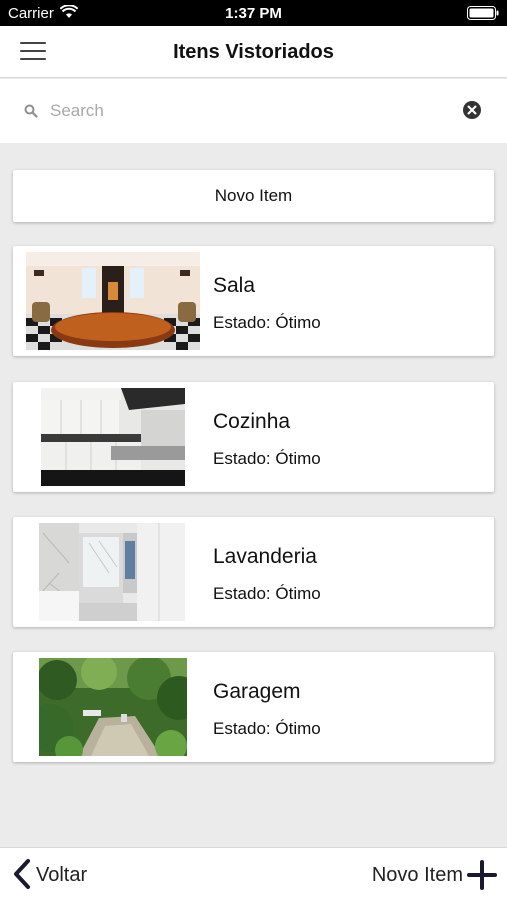 Image resolution: width=507 pixels, height=900 pixels. What do you see at coordinates (253, 196) in the screenshot?
I see `new-item-button: Novo Item` at bounding box center [253, 196].